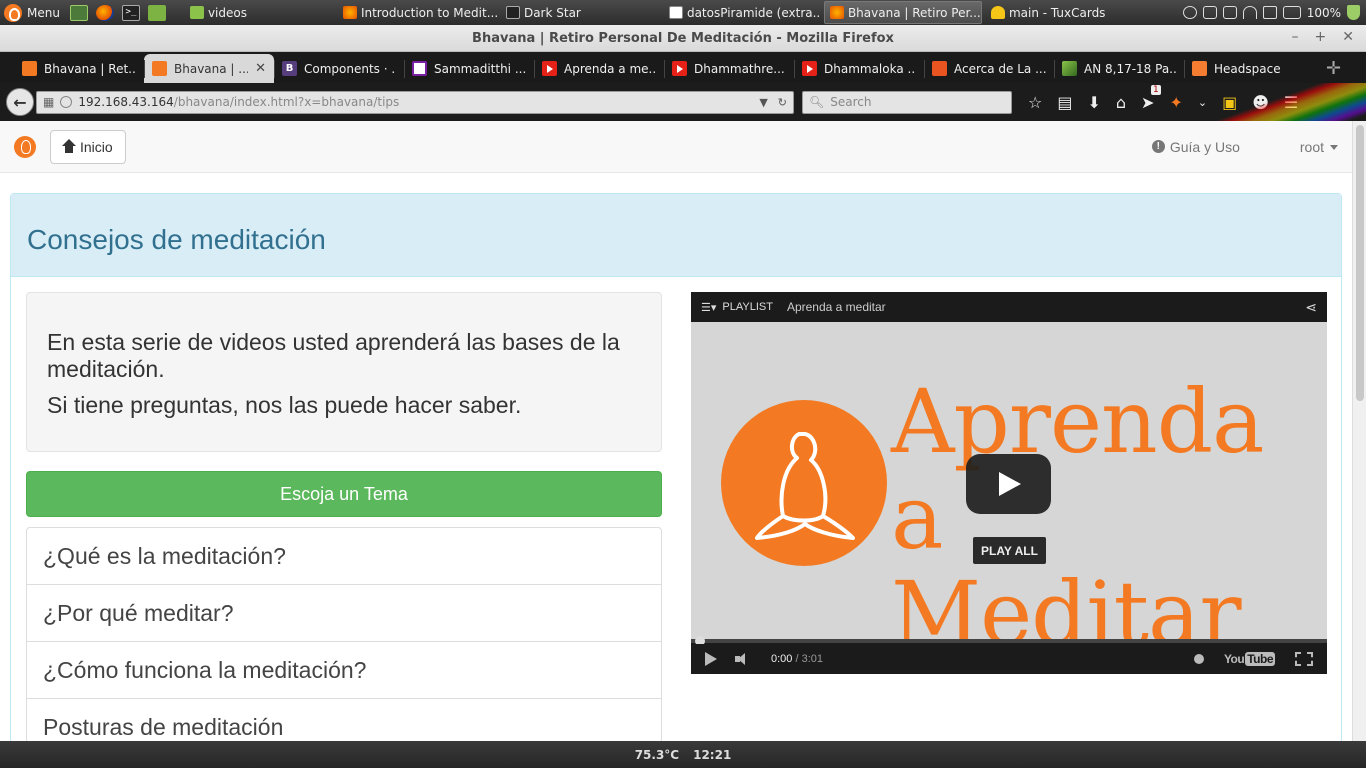 Image resolution: width=1366 pixels, height=768 pixels. Describe the element at coordinates (1151, 98) in the screenshot. I see `send-icon: ➤ 1` at that location.